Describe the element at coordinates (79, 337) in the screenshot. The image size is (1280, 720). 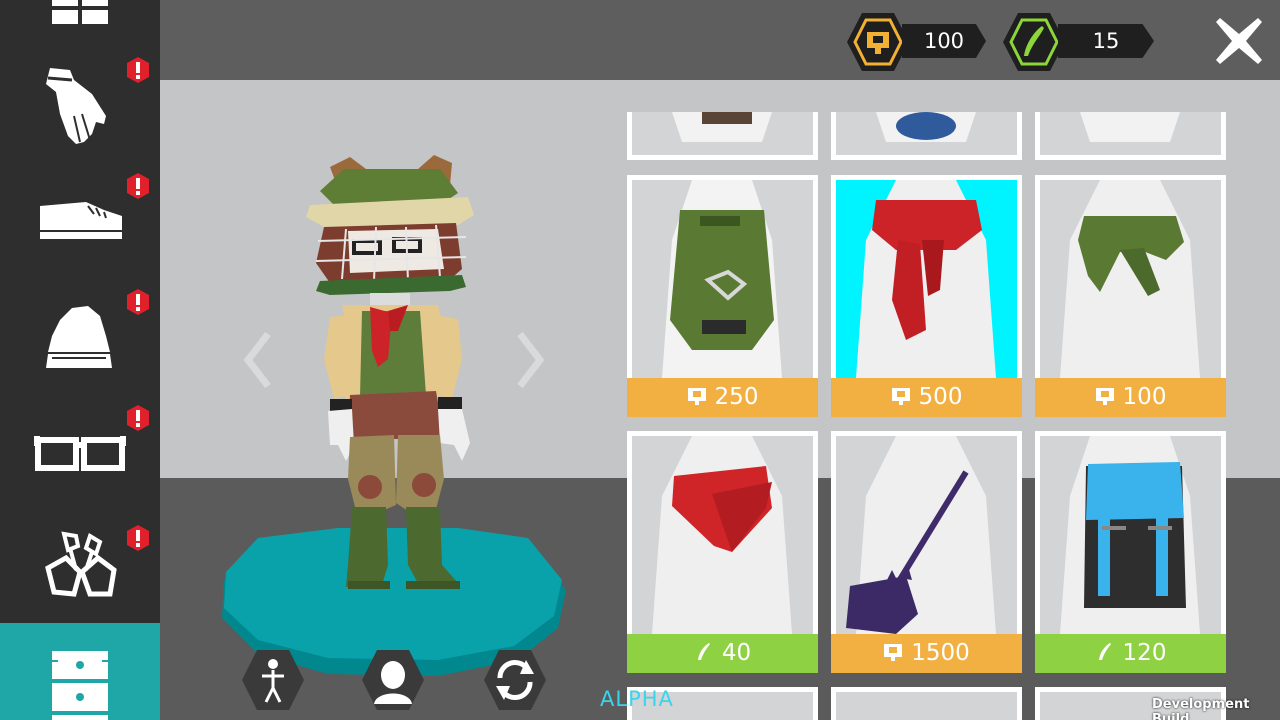
I see `beanie-icon` at that location.